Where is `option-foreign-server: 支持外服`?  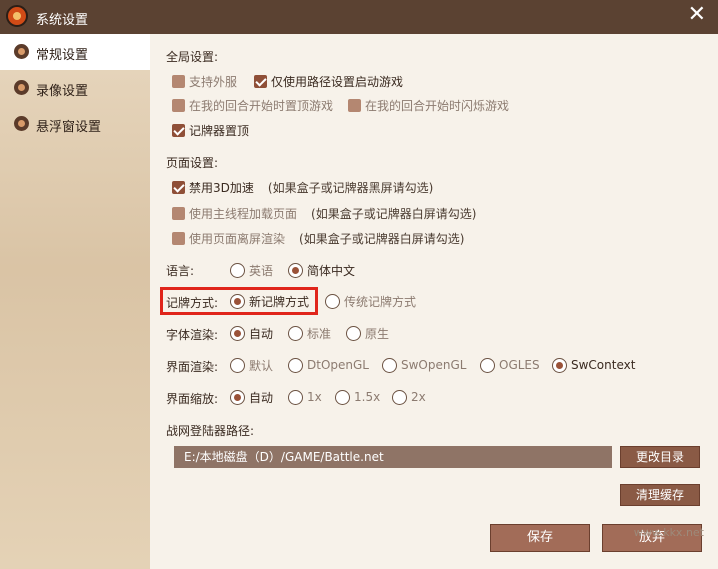 option-foreign-server: 支持外服 is located at coordinates (204, 81).